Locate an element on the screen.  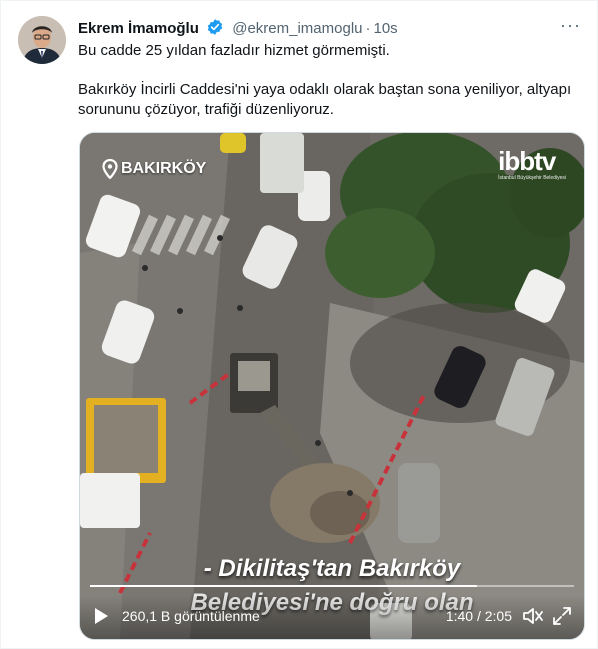
duration: 2:05 is located at coordinates (498, 616).